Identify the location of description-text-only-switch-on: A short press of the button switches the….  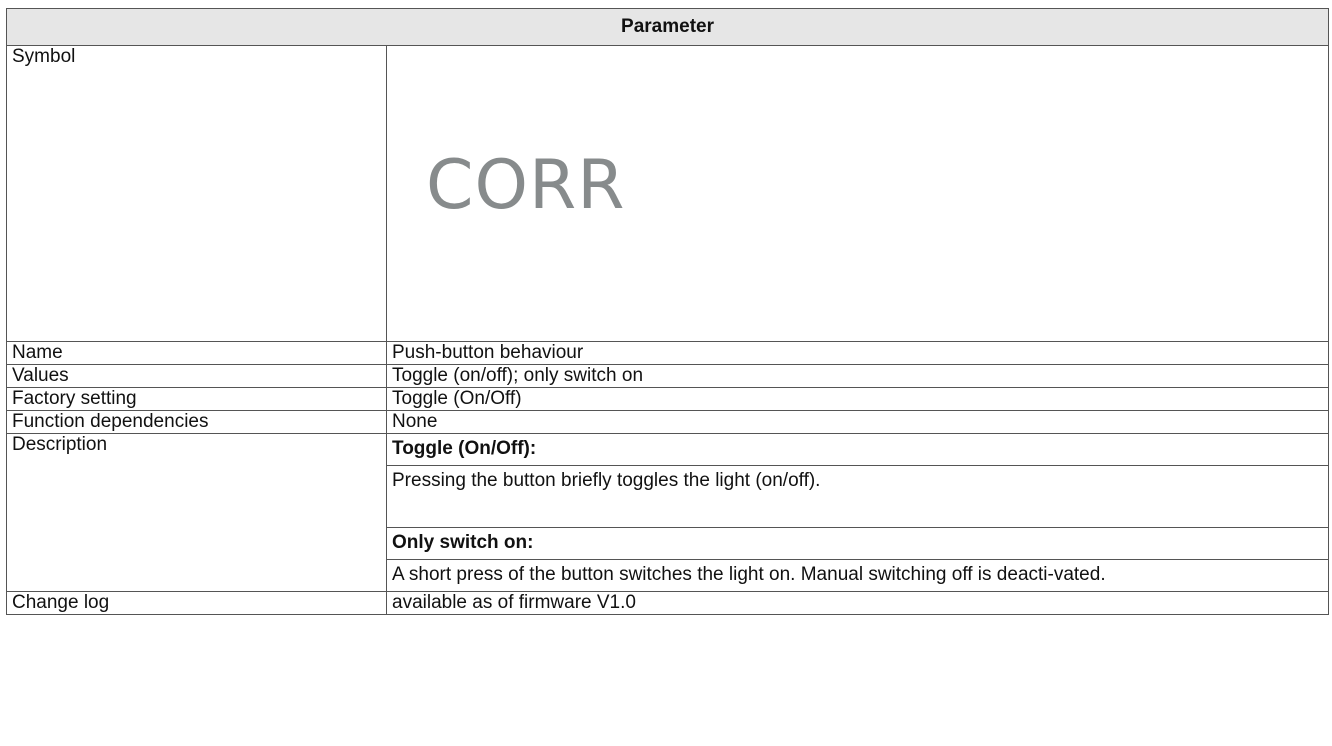
(749, 574).